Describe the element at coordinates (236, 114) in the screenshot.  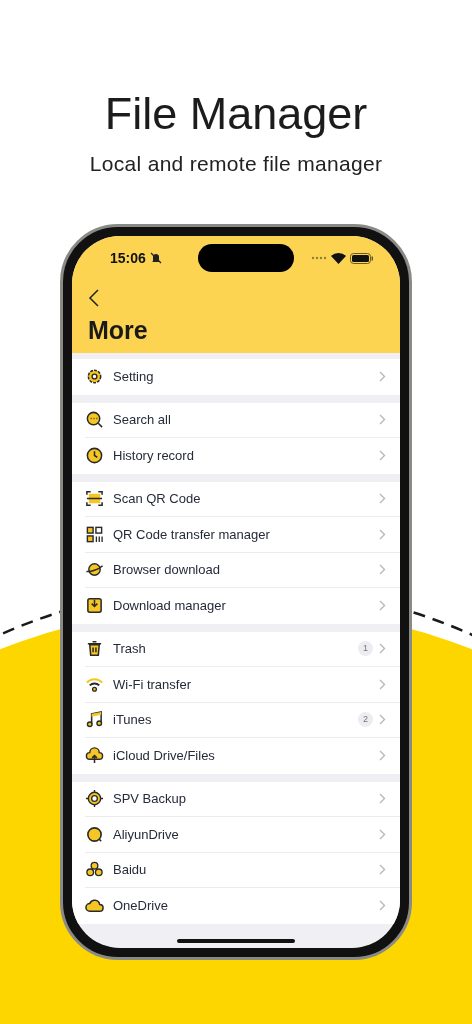
I see `page-title: File Manager` at that location.